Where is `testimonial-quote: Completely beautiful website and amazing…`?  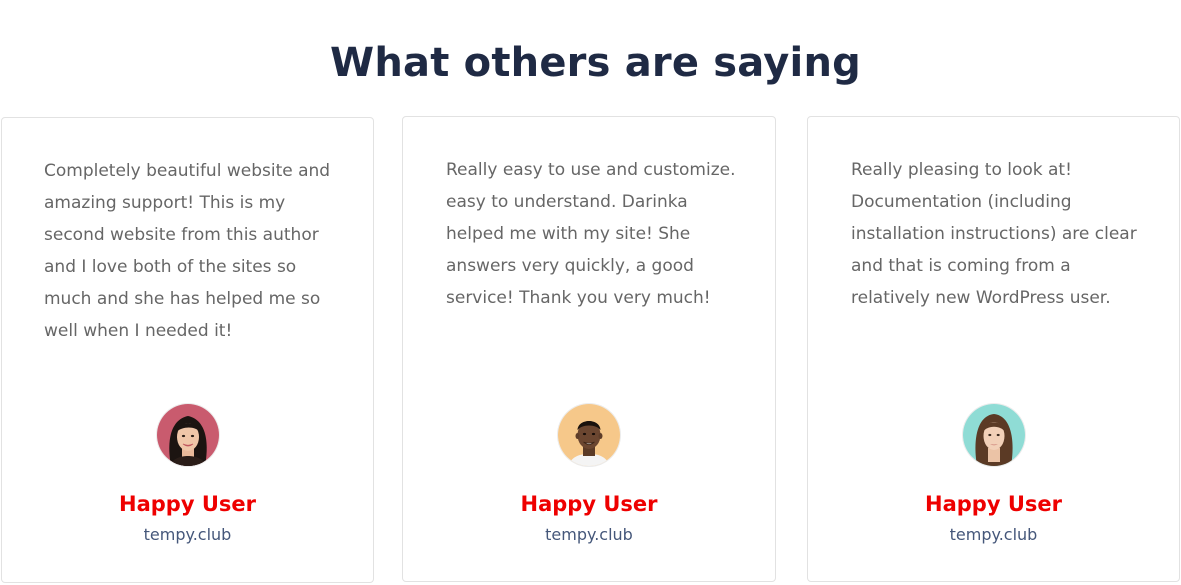
testimonial-quote: Completely beautiful website and amazing… is located at coordinates (187, 251).